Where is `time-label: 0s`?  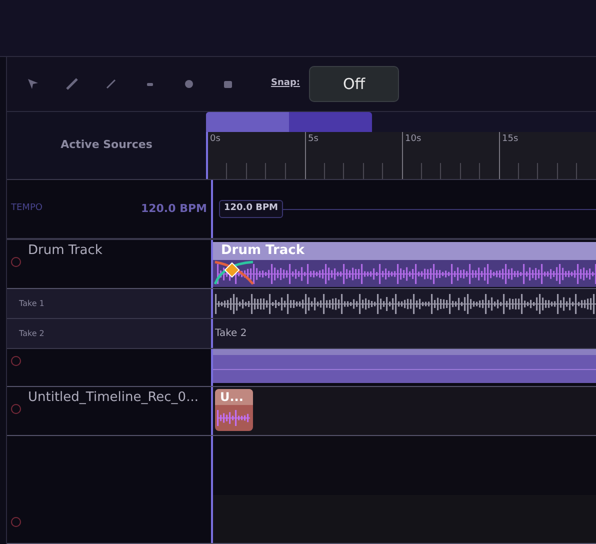
time-label: 0s is located at coordinates (215, 139).